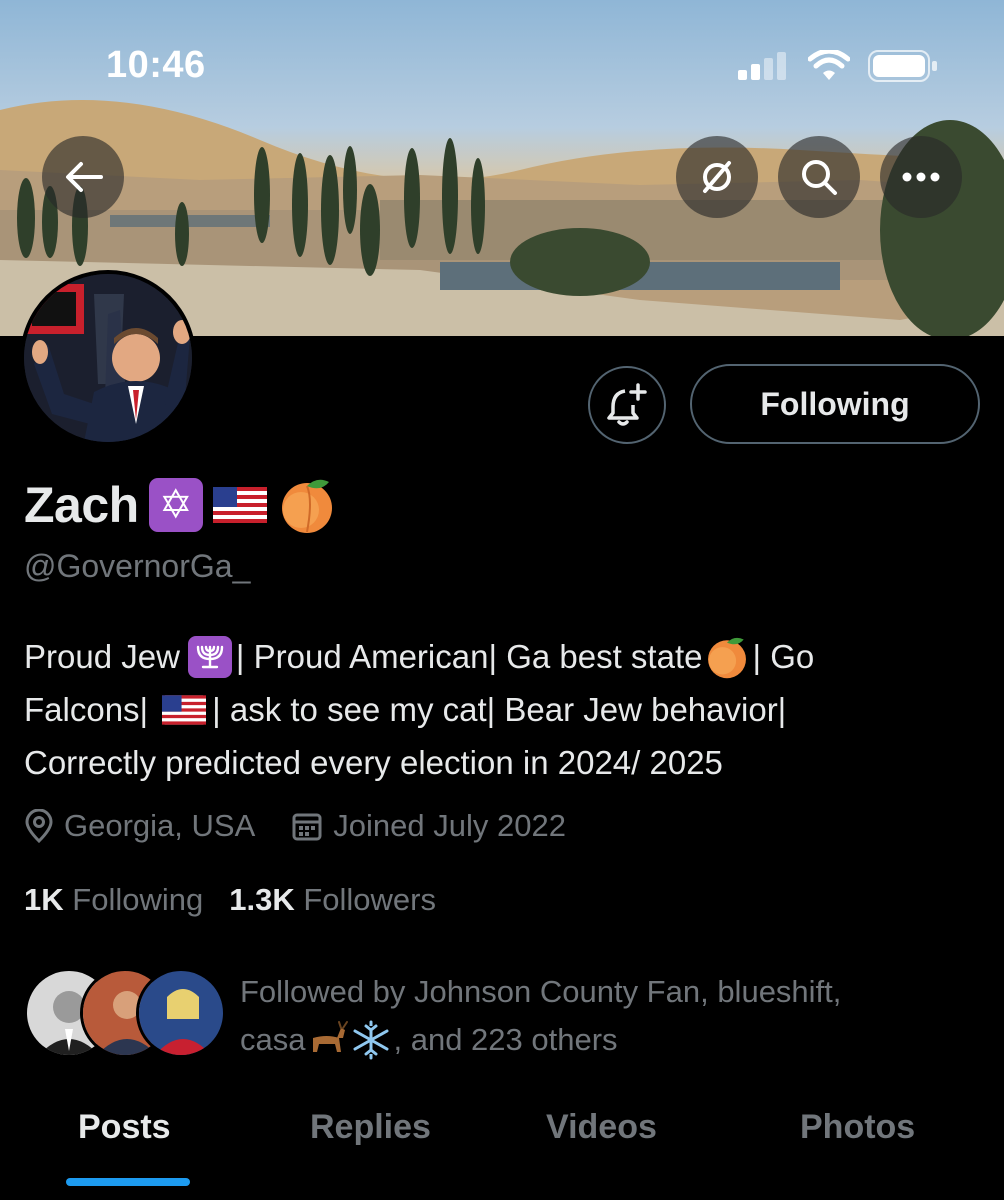 The image size is (1004, 1200). I want to click on signal-icon, so click(762, 66).